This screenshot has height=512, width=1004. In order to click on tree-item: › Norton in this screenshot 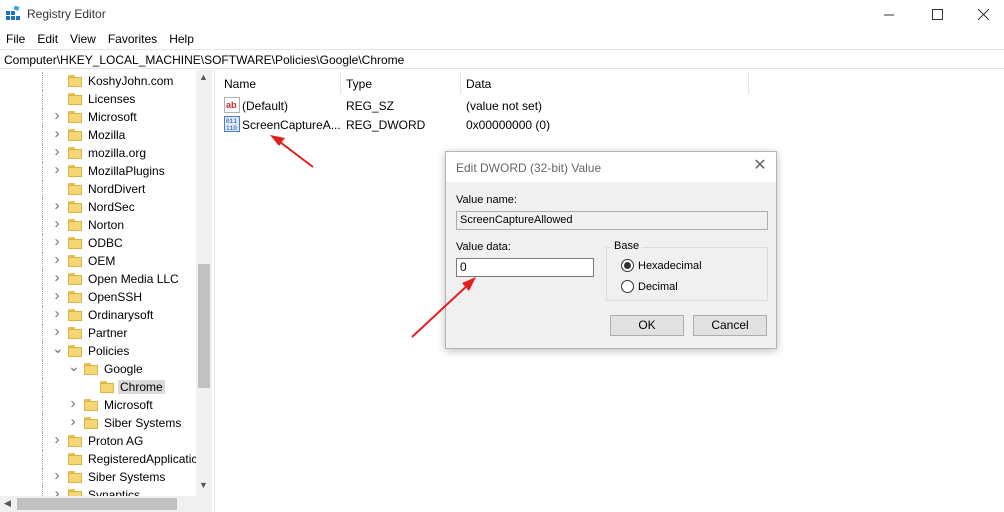, I will do `click(98, 225)`.